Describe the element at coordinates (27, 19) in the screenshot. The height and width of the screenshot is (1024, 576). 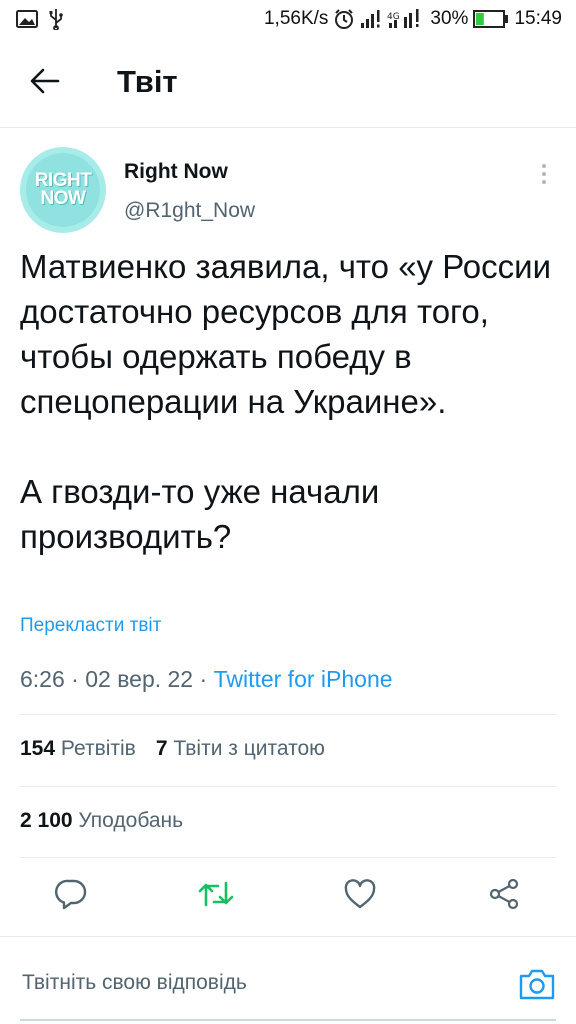
I see `gallery-icon` at that location.